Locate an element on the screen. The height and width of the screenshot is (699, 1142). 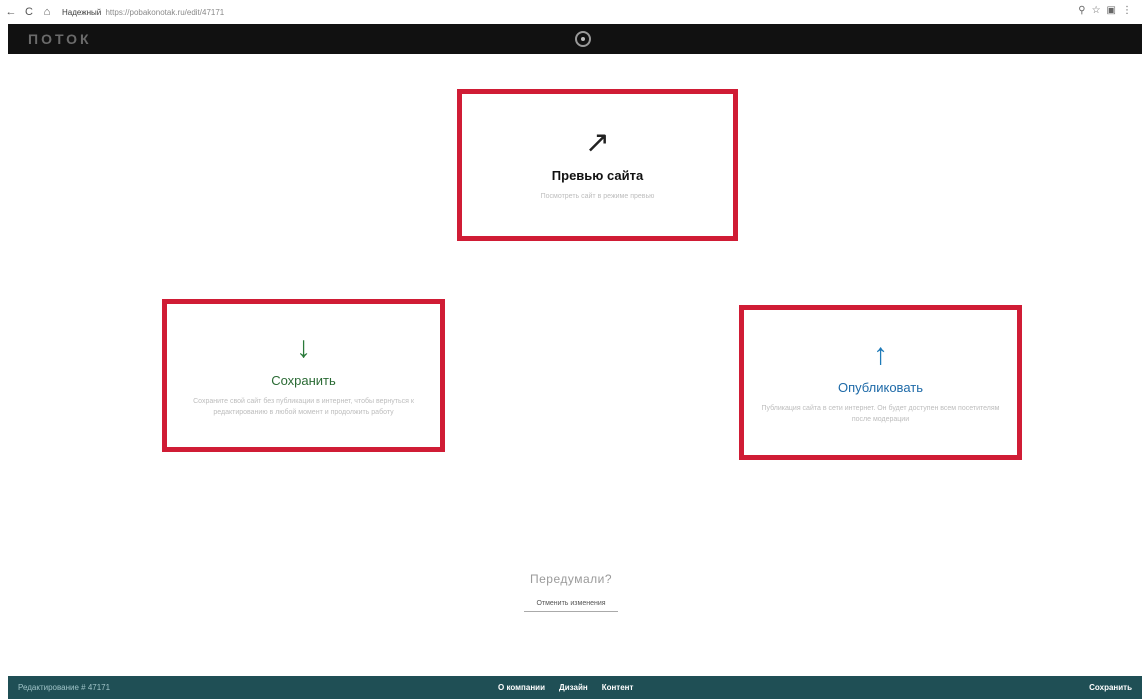
rethink-question: Передумали? is located at coordinates (571, 579).